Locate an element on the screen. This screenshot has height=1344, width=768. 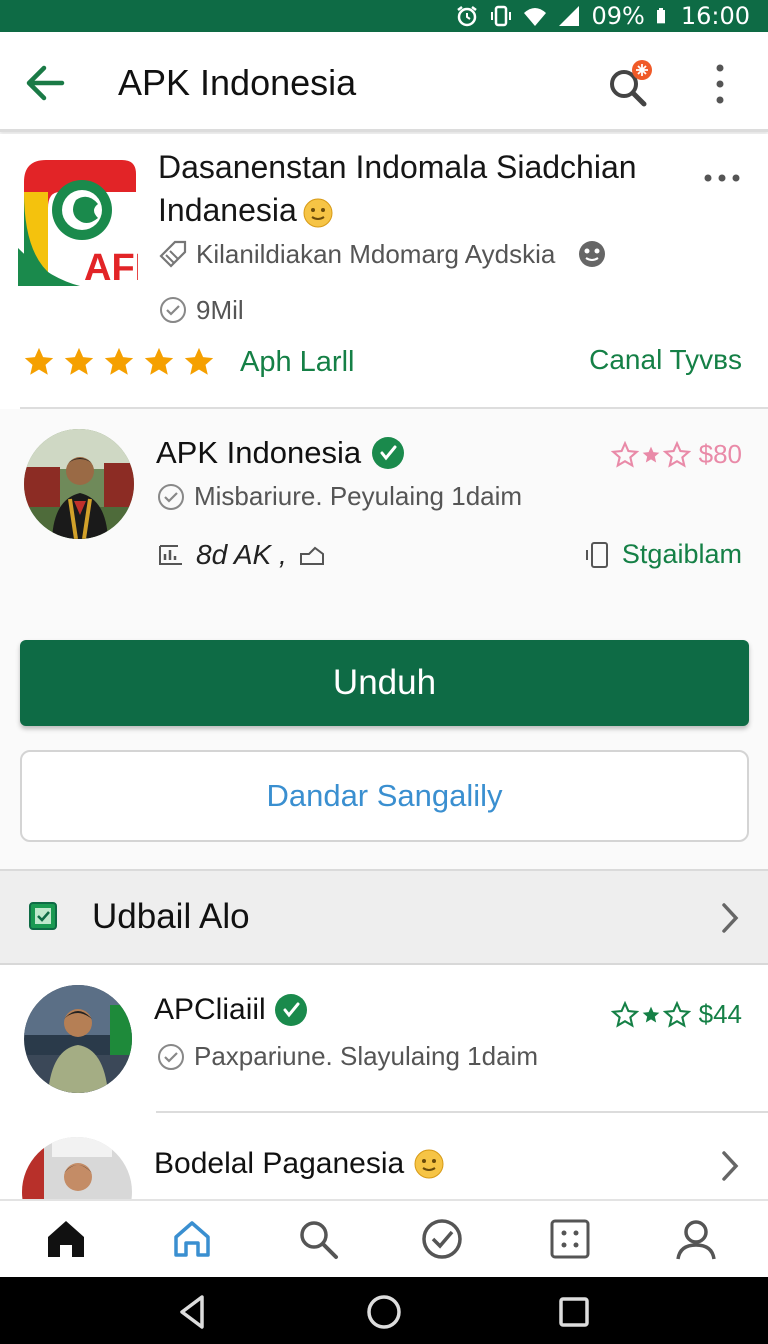
vibrate-icon is located at coordinates (501, 16).